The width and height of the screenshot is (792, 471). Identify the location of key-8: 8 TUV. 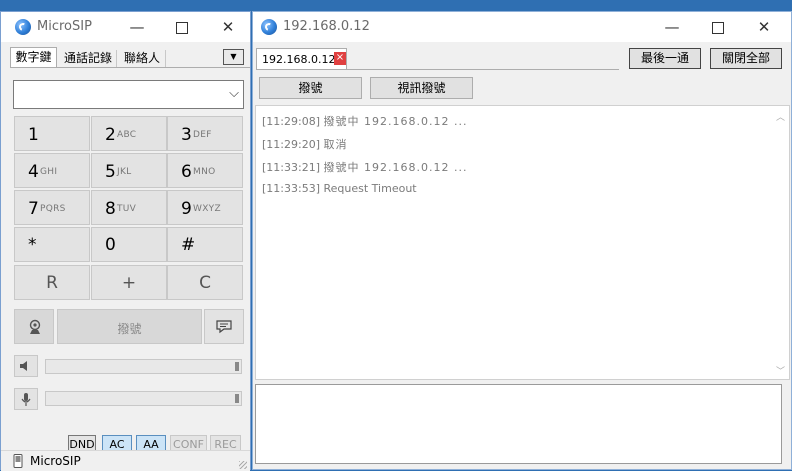
(129, 207).